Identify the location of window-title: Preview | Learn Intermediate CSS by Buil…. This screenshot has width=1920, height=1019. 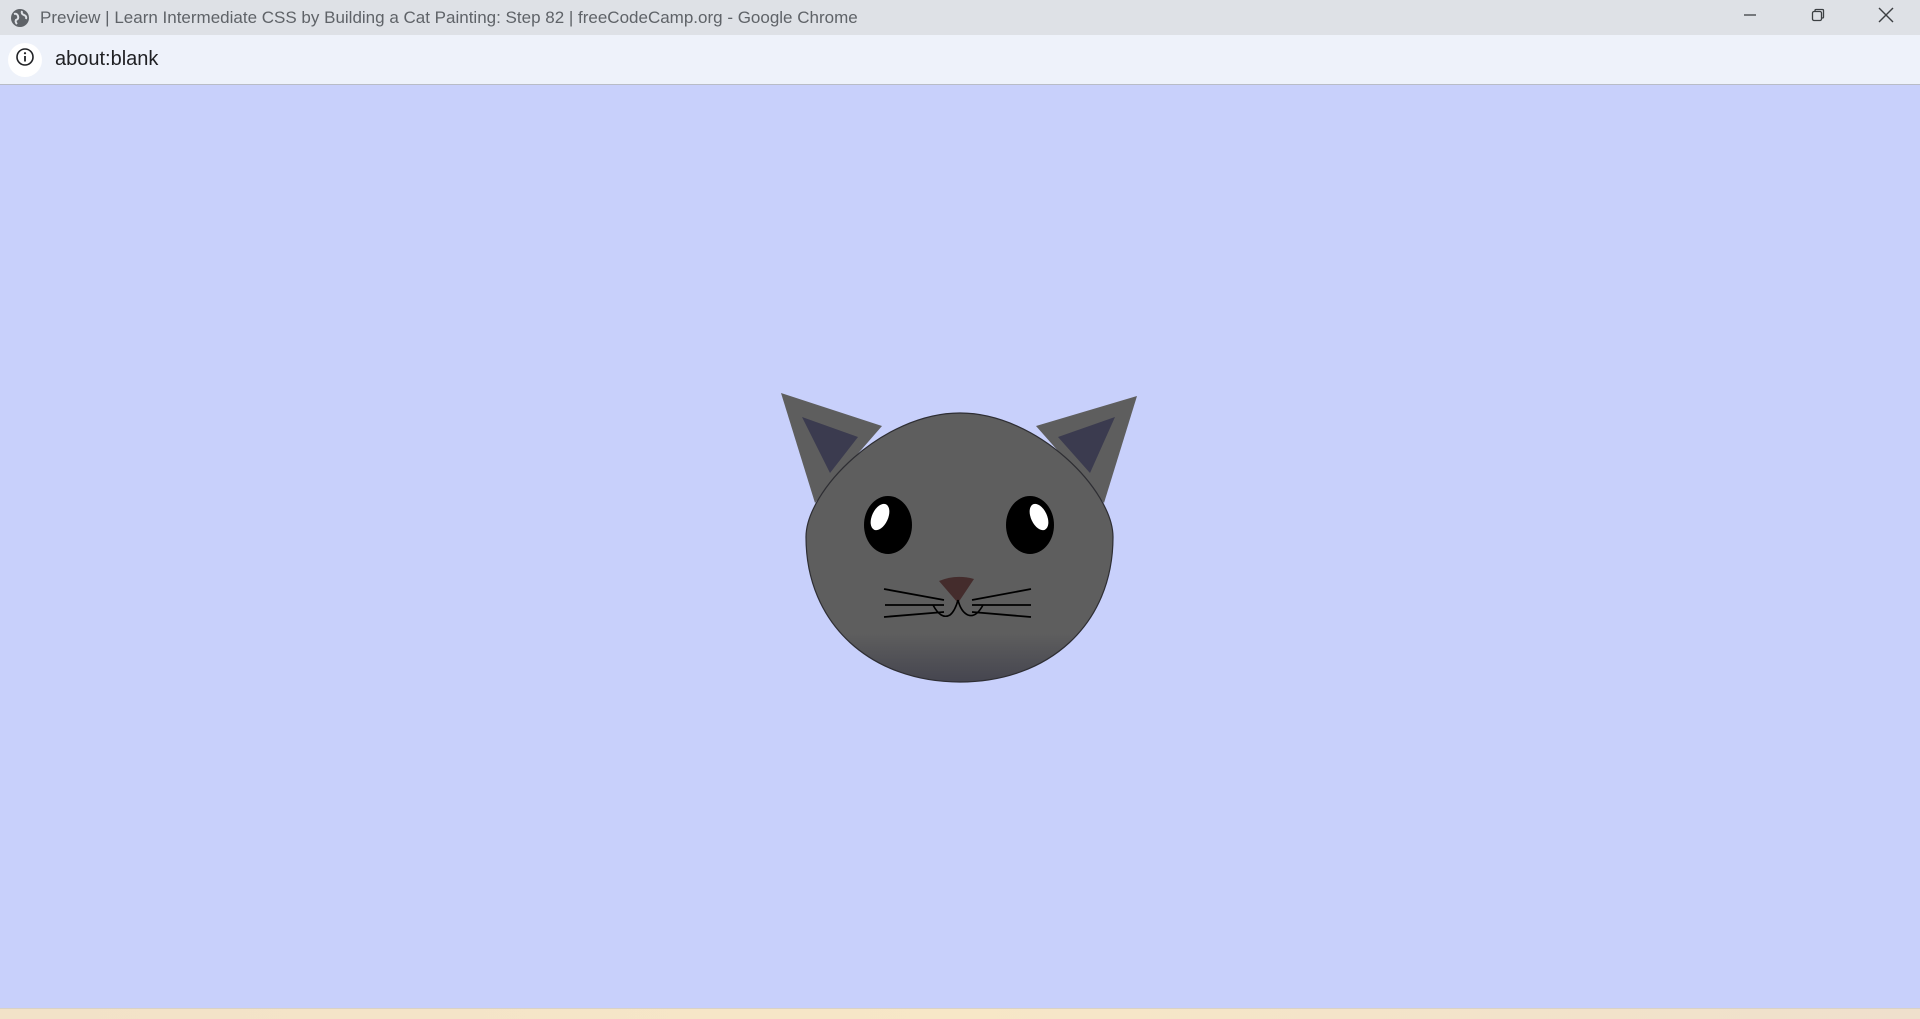
(449, 17).